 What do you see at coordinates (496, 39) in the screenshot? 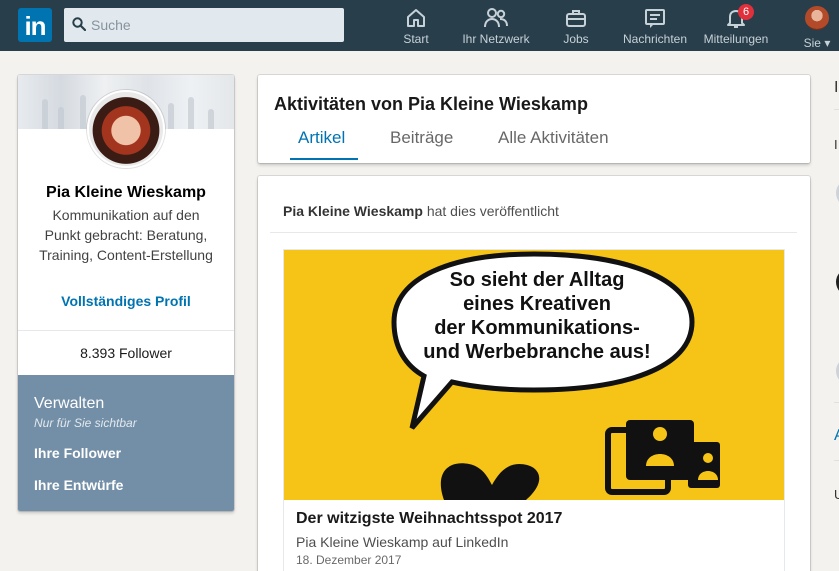
I see `nav-item-label: Ihr Netzwerk` at bounding box center [496, 39].